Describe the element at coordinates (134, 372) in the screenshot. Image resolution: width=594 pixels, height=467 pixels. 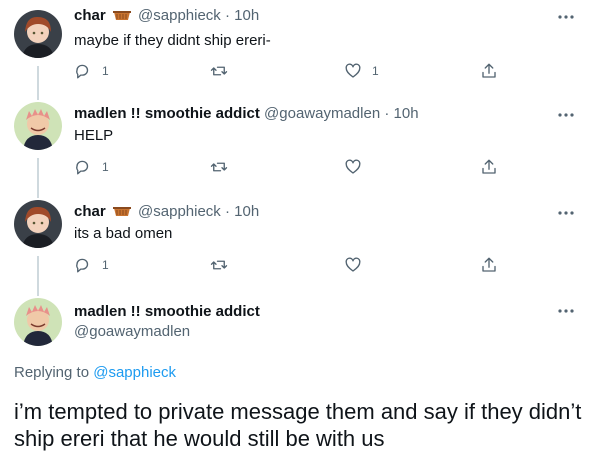
I see `replying-to-link: @sapphieck` at that location.